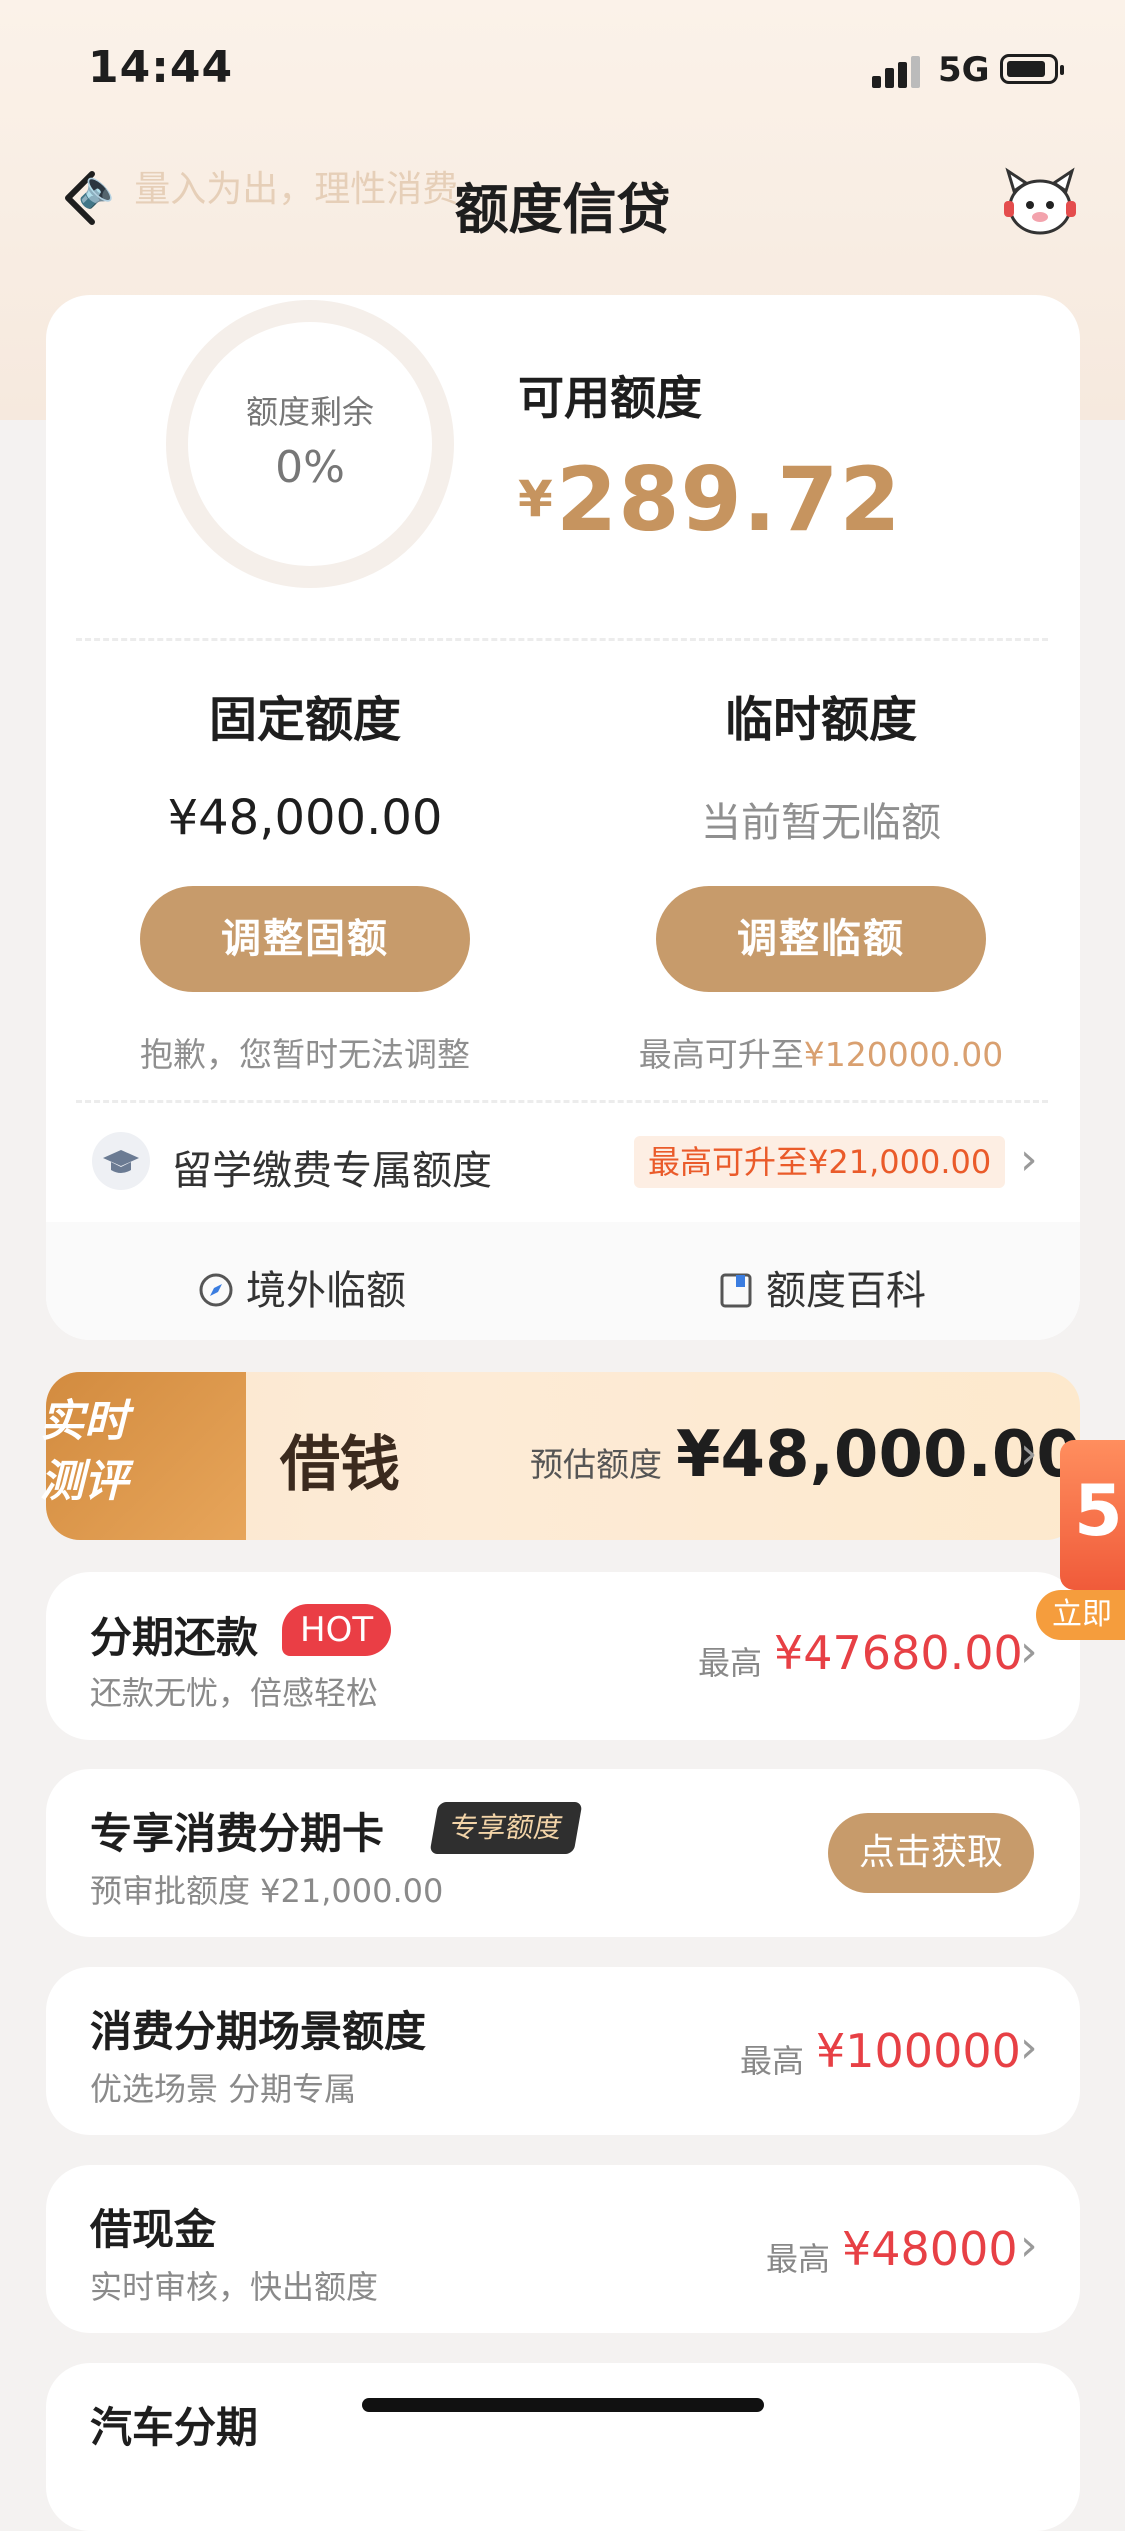  I want to click on wiki-label: 额度百科, so click(846, 1291).